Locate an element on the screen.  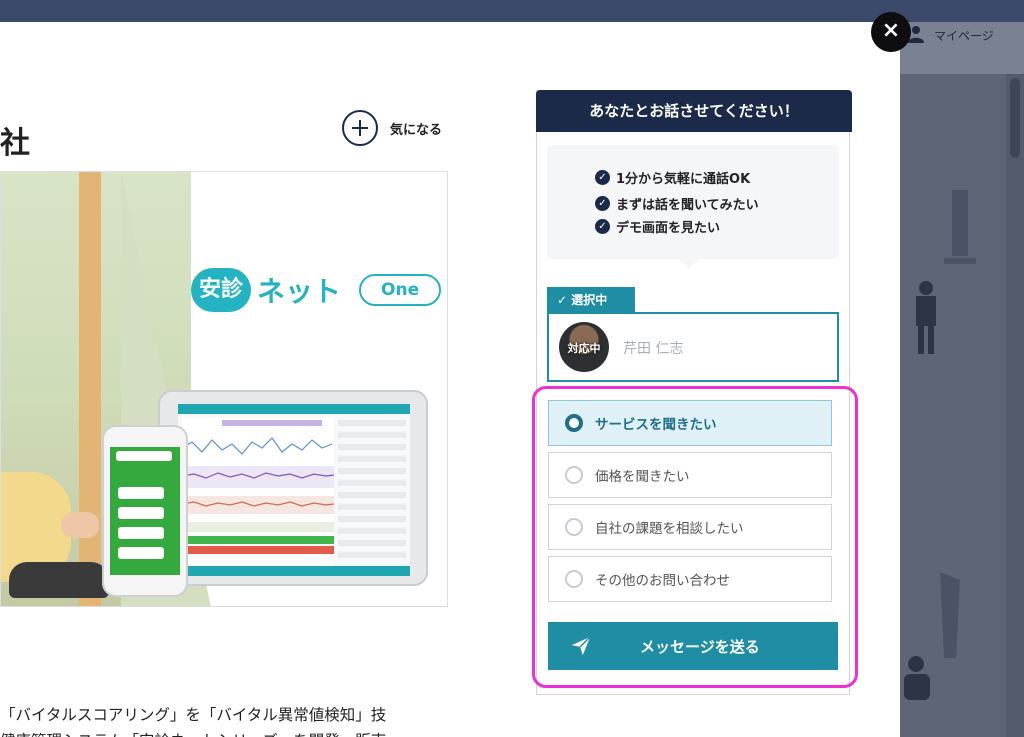
contact-header: あなたとお話させてください！ is located at coordinates (694, 111).